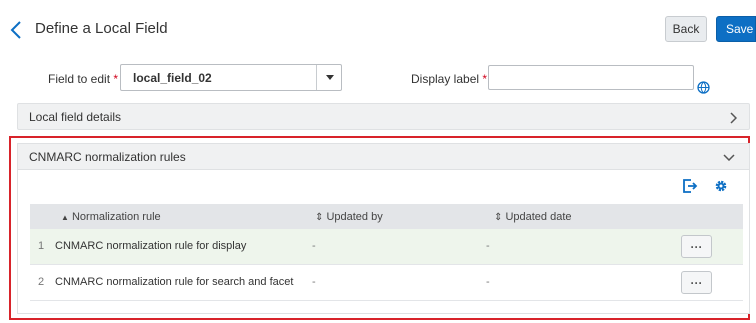 The width and height of the screenshot is (756, 323). What do you see at coordinates (107, 157) in the screenshot?
I see `panel-title: CNMARC normalization rules` at bounding box center [107, 157].